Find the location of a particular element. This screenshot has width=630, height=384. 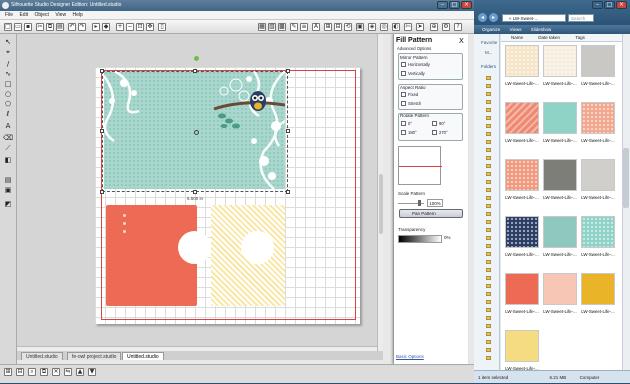

explorer-maximize-button: □ is located at coordinates (609, 5).